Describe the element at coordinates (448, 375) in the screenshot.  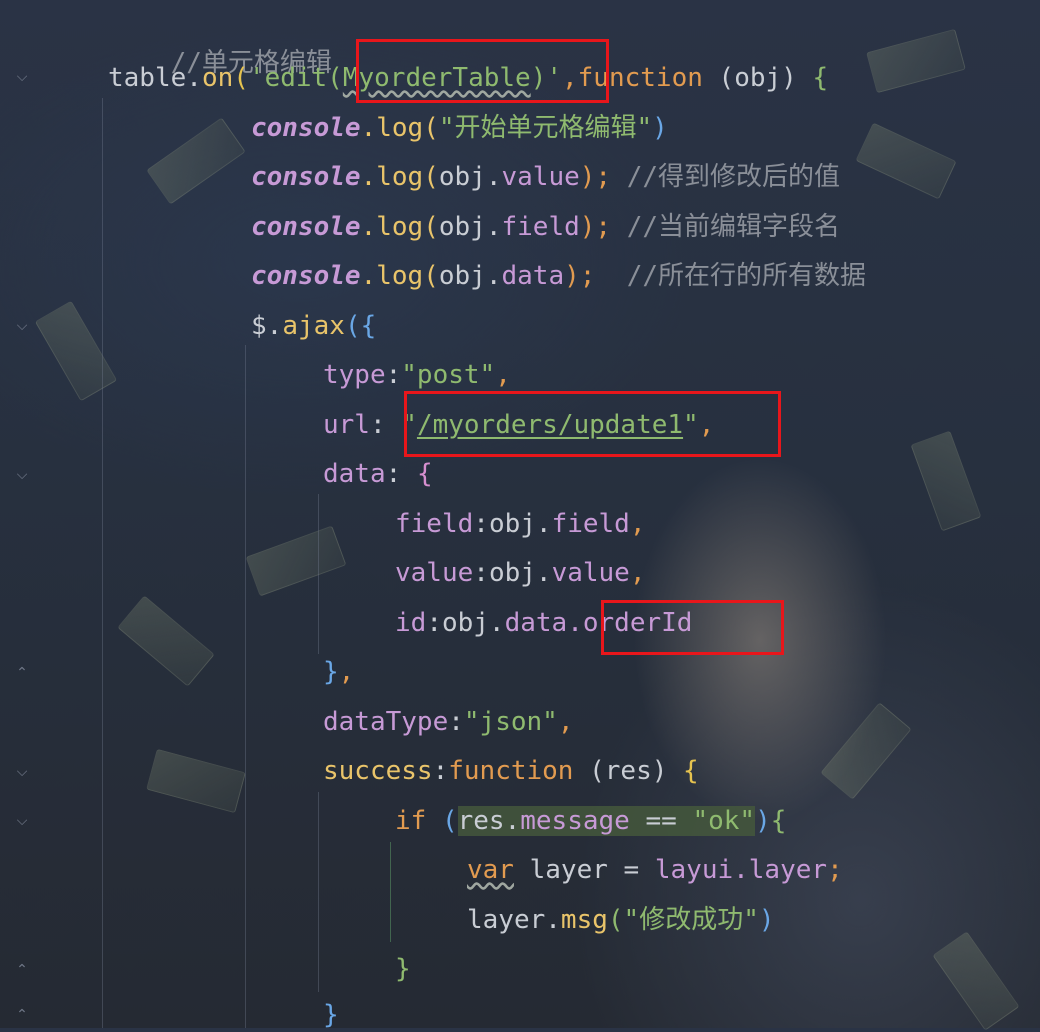
I see `string: "post"` at that location.